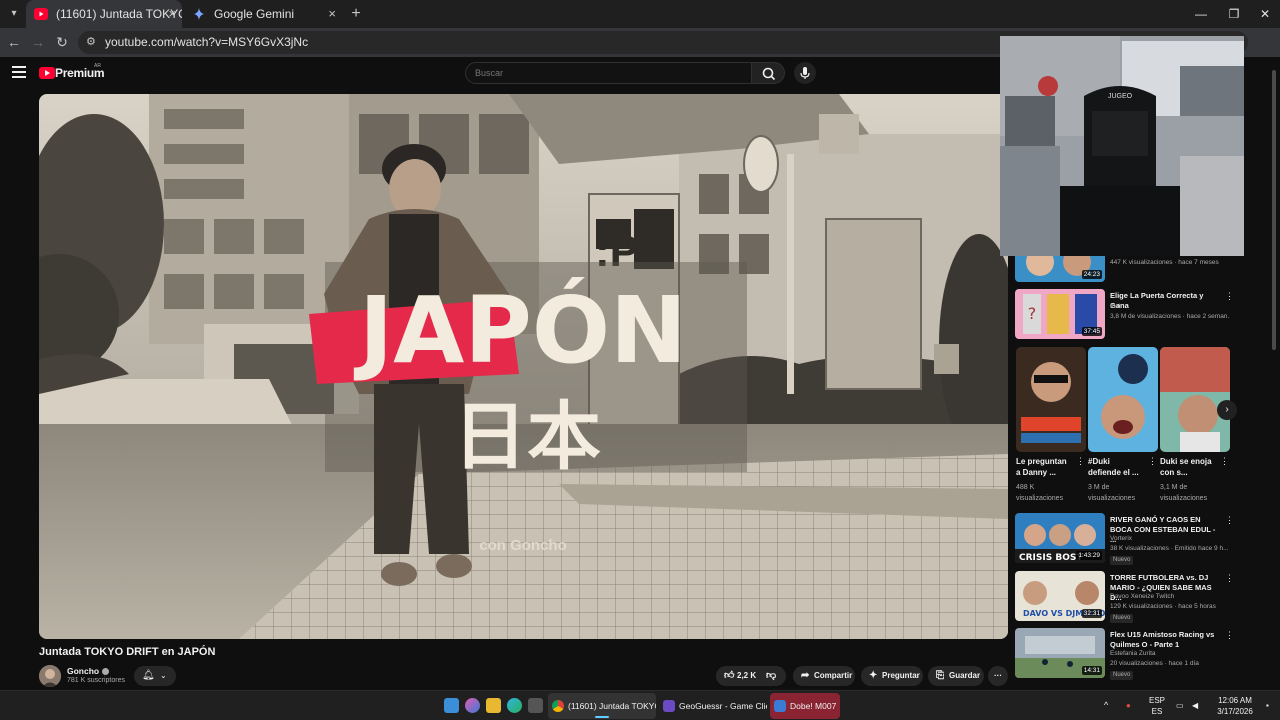  Describe the element at coordinates (1040, 493) in the screenshot. I see `short-views: 488 K visualizaciones` at that location.